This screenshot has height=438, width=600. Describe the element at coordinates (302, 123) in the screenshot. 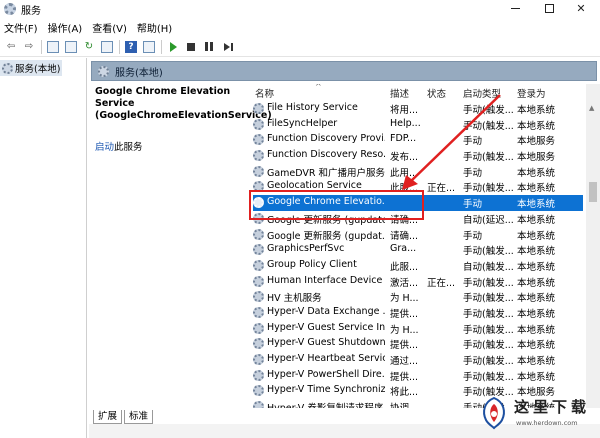

I see `cell-name: FileSyncHelper` at that location.